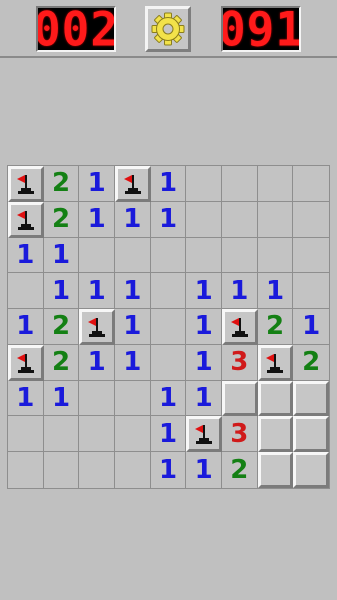 Image resolution: width=337 pixels, height=600 pixels. I want to click on settings-button, so click(168, 29).